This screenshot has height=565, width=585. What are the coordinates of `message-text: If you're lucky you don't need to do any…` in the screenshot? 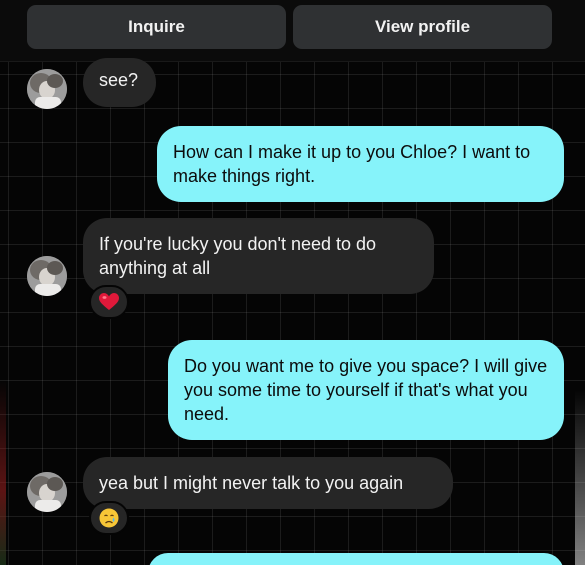 It's located at (238, 256).